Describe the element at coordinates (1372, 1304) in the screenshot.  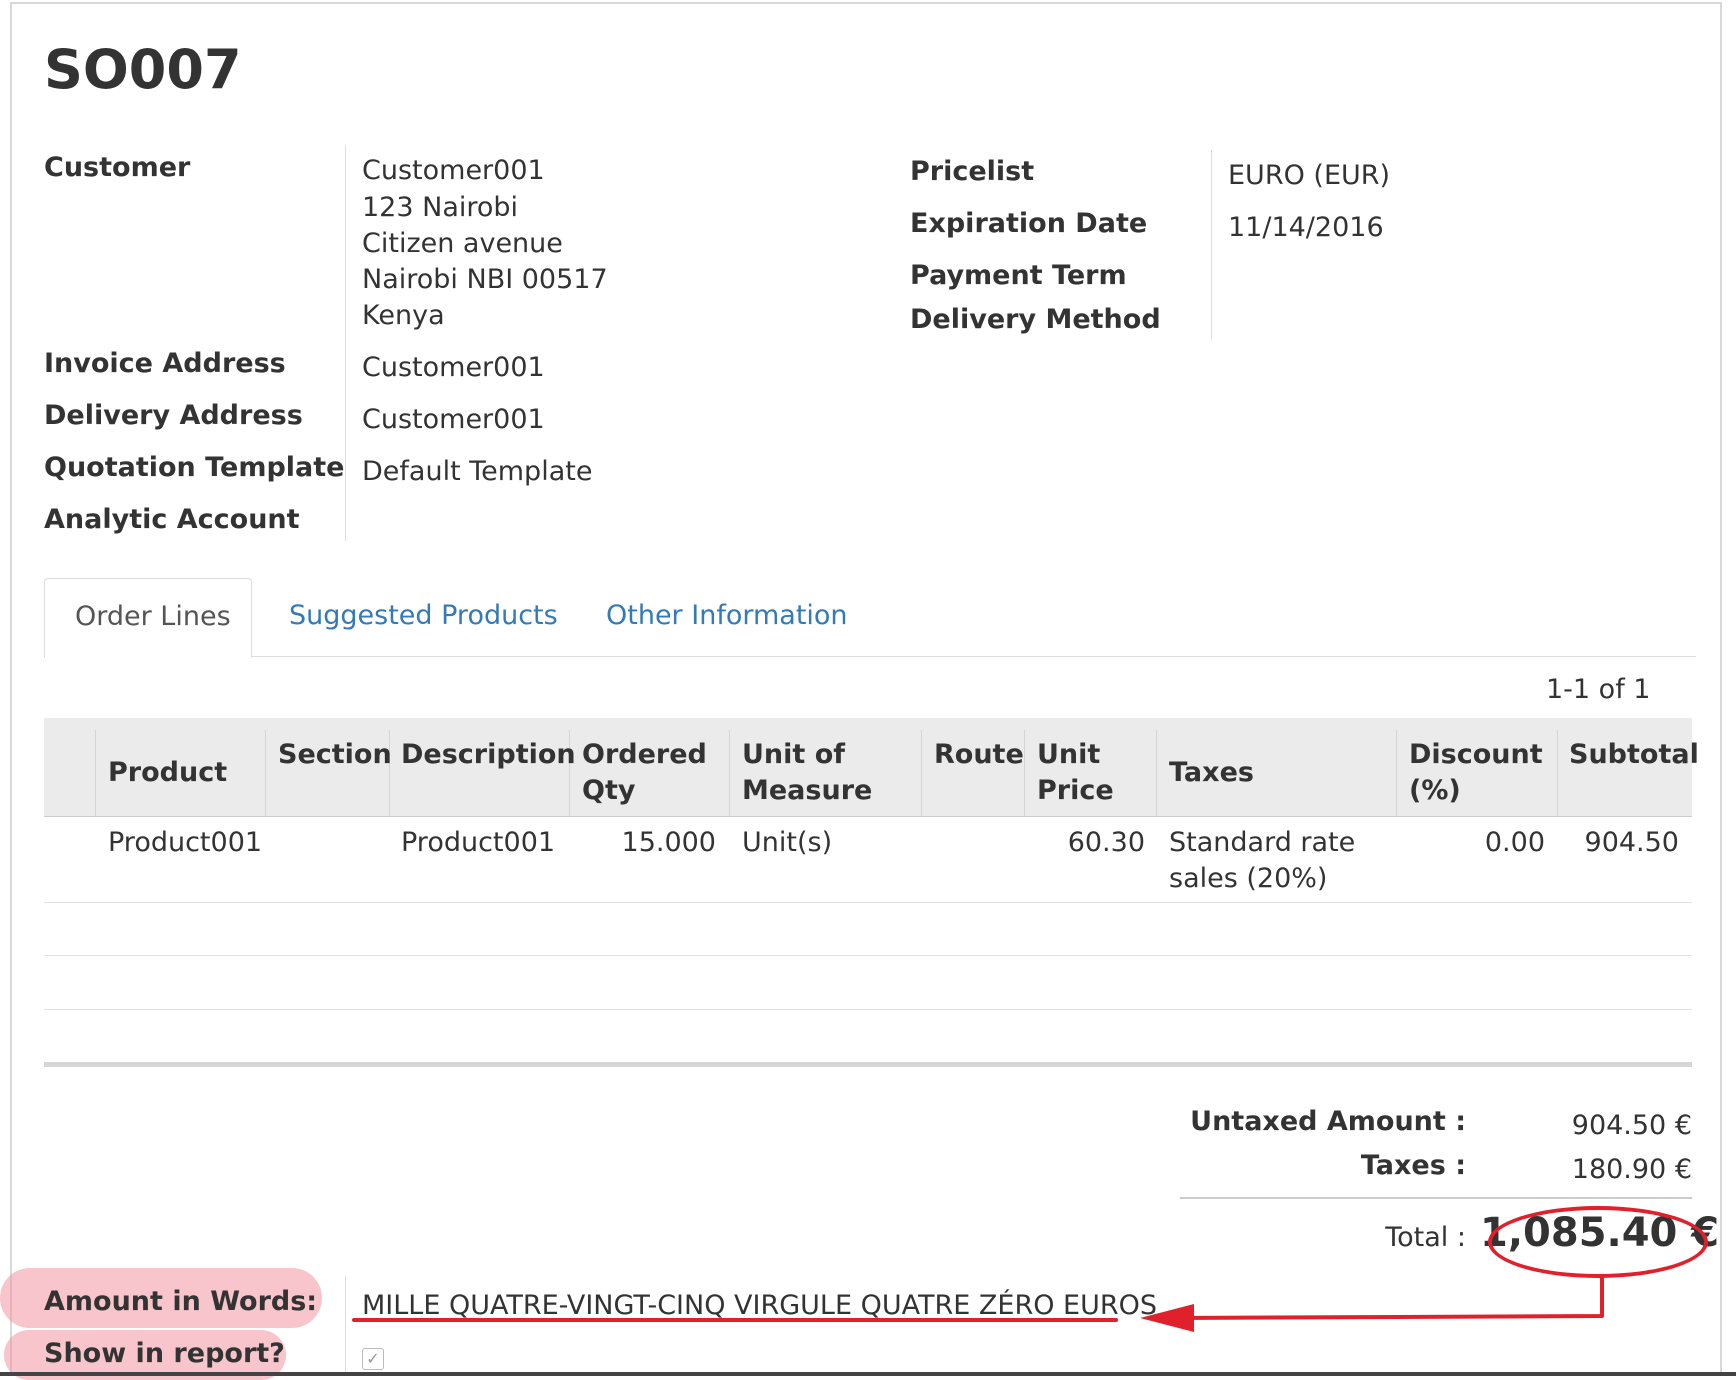
I see `annotation-arrow-icon` at that location.